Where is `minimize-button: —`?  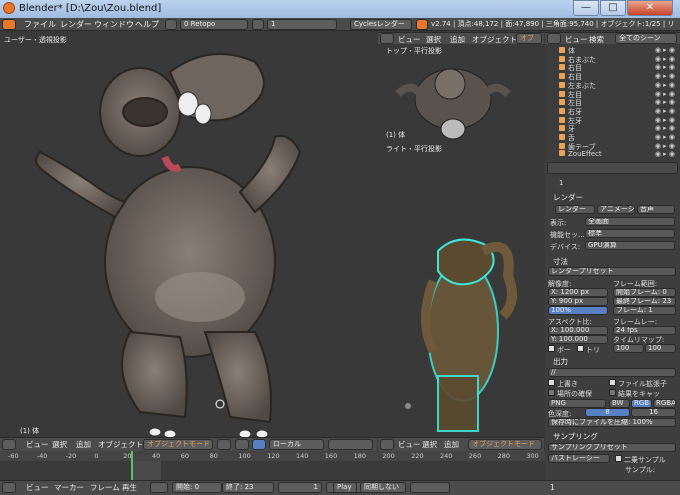
minimize-button: — is located at coordinates (586, 8).